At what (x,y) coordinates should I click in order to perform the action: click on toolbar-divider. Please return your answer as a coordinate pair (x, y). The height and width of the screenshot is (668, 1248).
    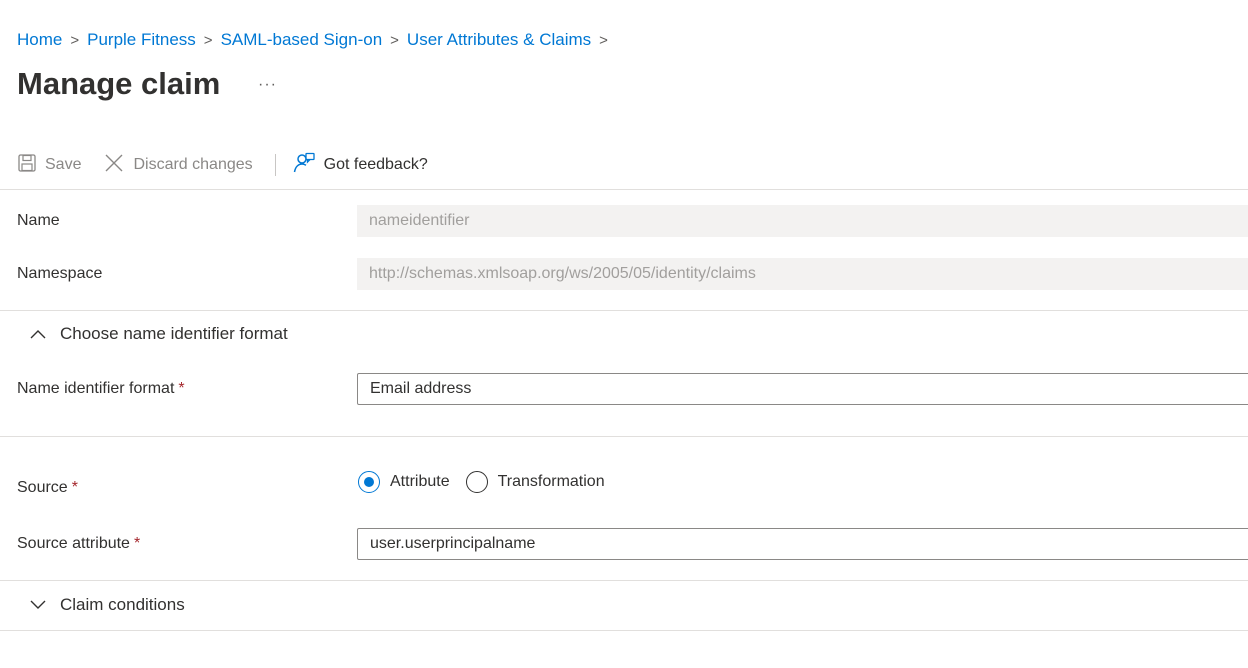
    Looking at the image, I should click on (275, 165).